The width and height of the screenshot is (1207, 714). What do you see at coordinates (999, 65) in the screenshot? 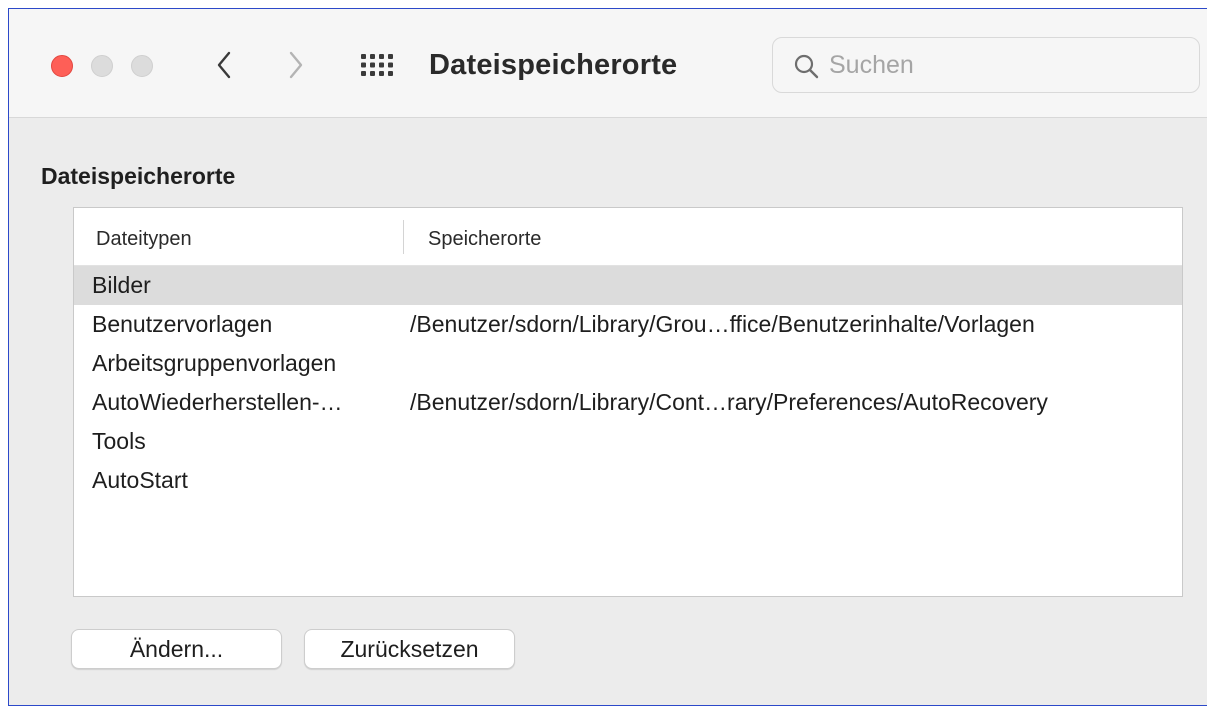
I see `search-input` at bounding box center [999, 65].